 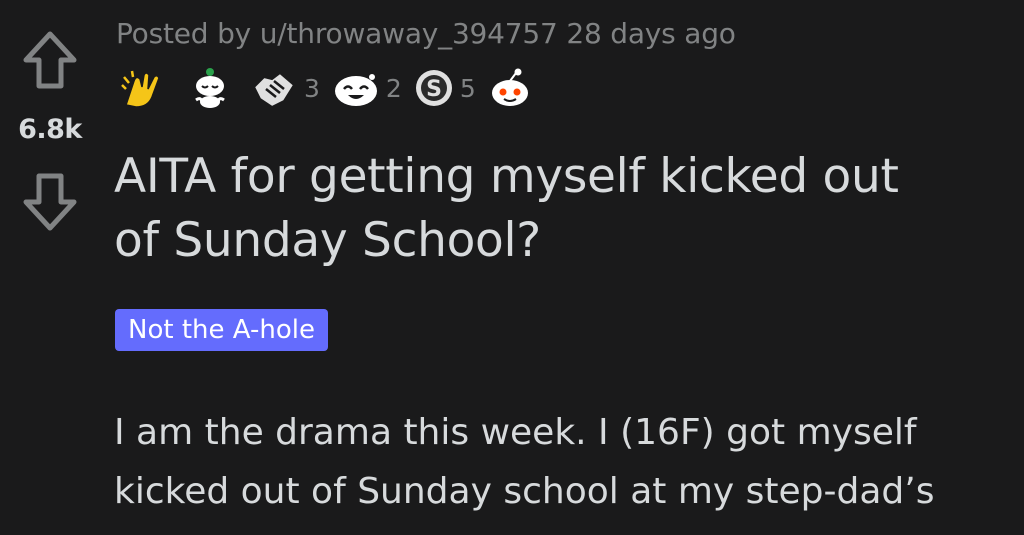 I want to click on award-count: 5, so click(x=467, y=88).